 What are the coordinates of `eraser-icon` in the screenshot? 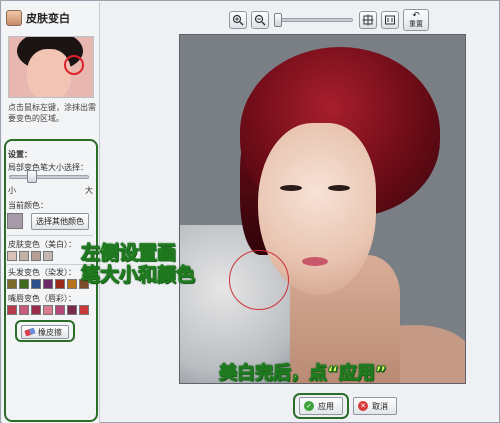 It's located at (30, 332).